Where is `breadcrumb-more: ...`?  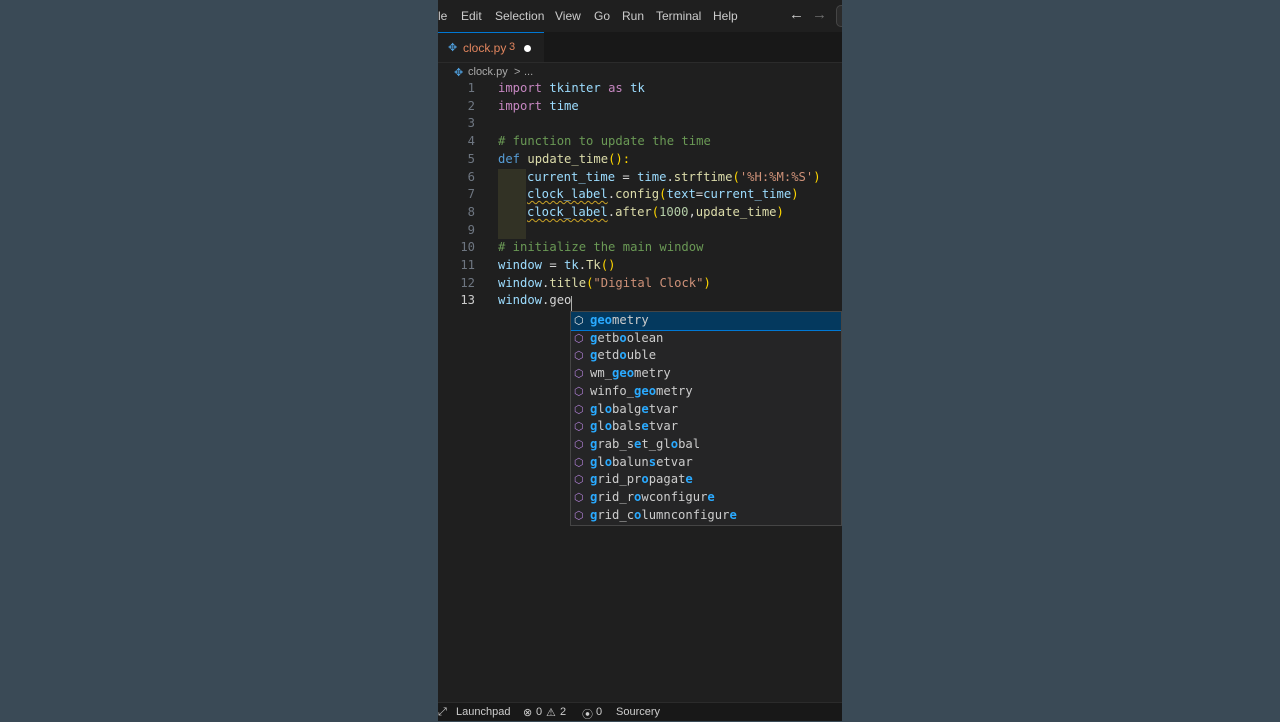
breadcrumb-more: ... is located at coordinates (528, 72).